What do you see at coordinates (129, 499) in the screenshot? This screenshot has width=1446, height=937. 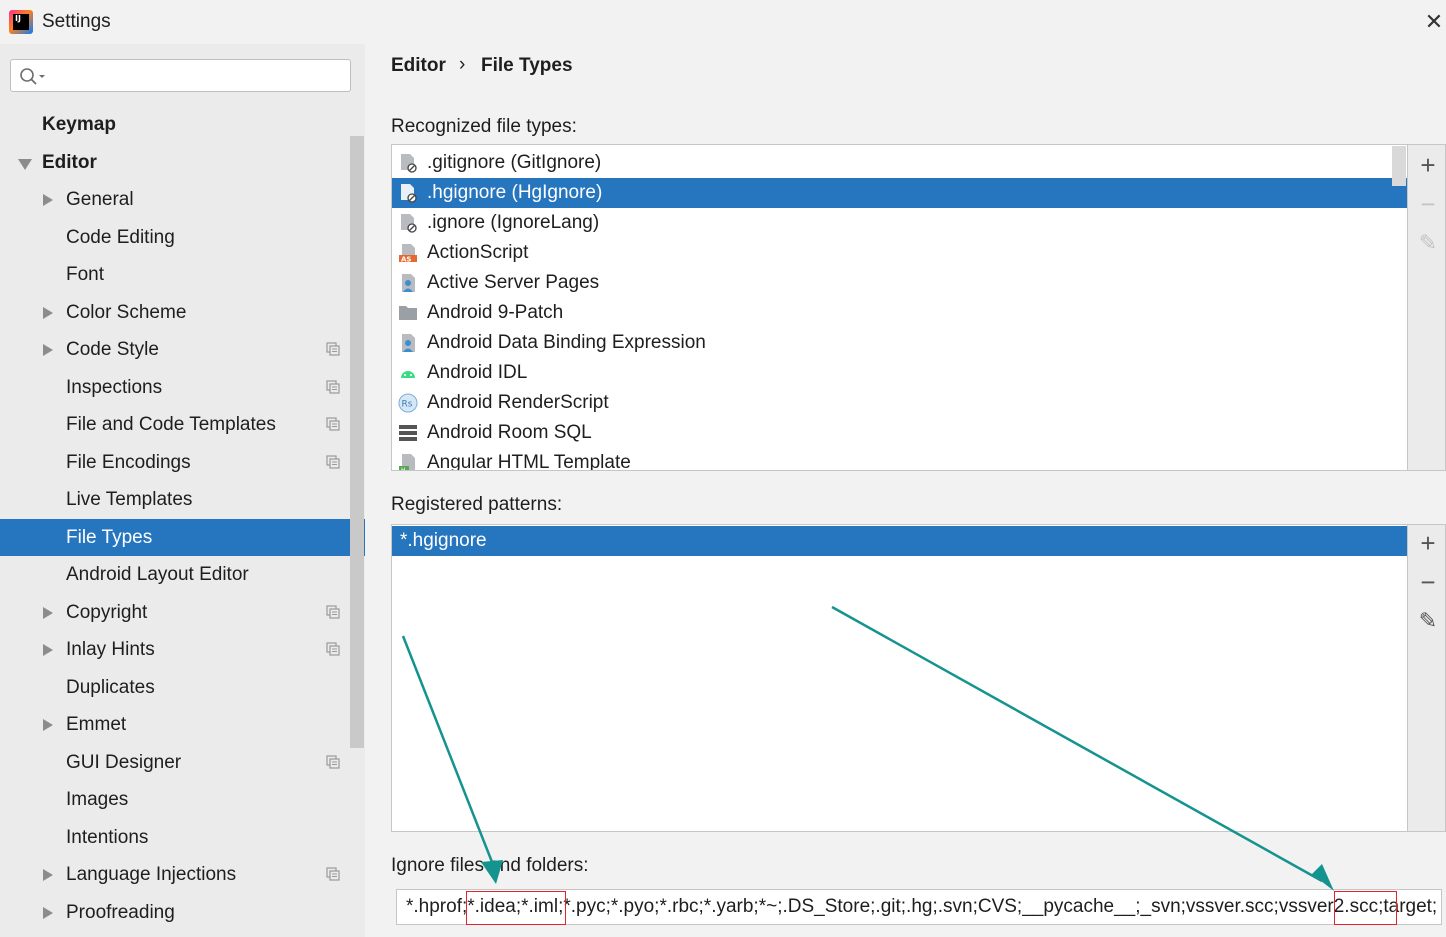 I see `sidebar-item-label: Live Templates` at bounding box center [129, 499].